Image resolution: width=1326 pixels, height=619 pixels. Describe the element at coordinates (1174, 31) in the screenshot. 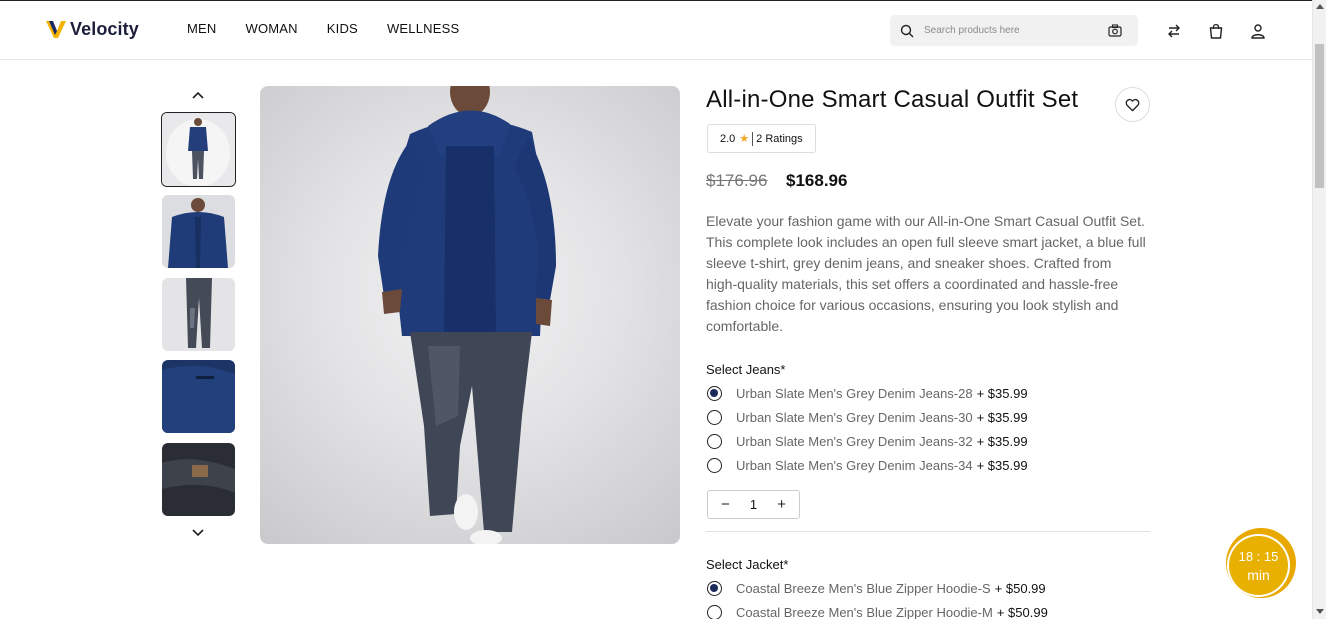

I see `compare-icon` at that location.